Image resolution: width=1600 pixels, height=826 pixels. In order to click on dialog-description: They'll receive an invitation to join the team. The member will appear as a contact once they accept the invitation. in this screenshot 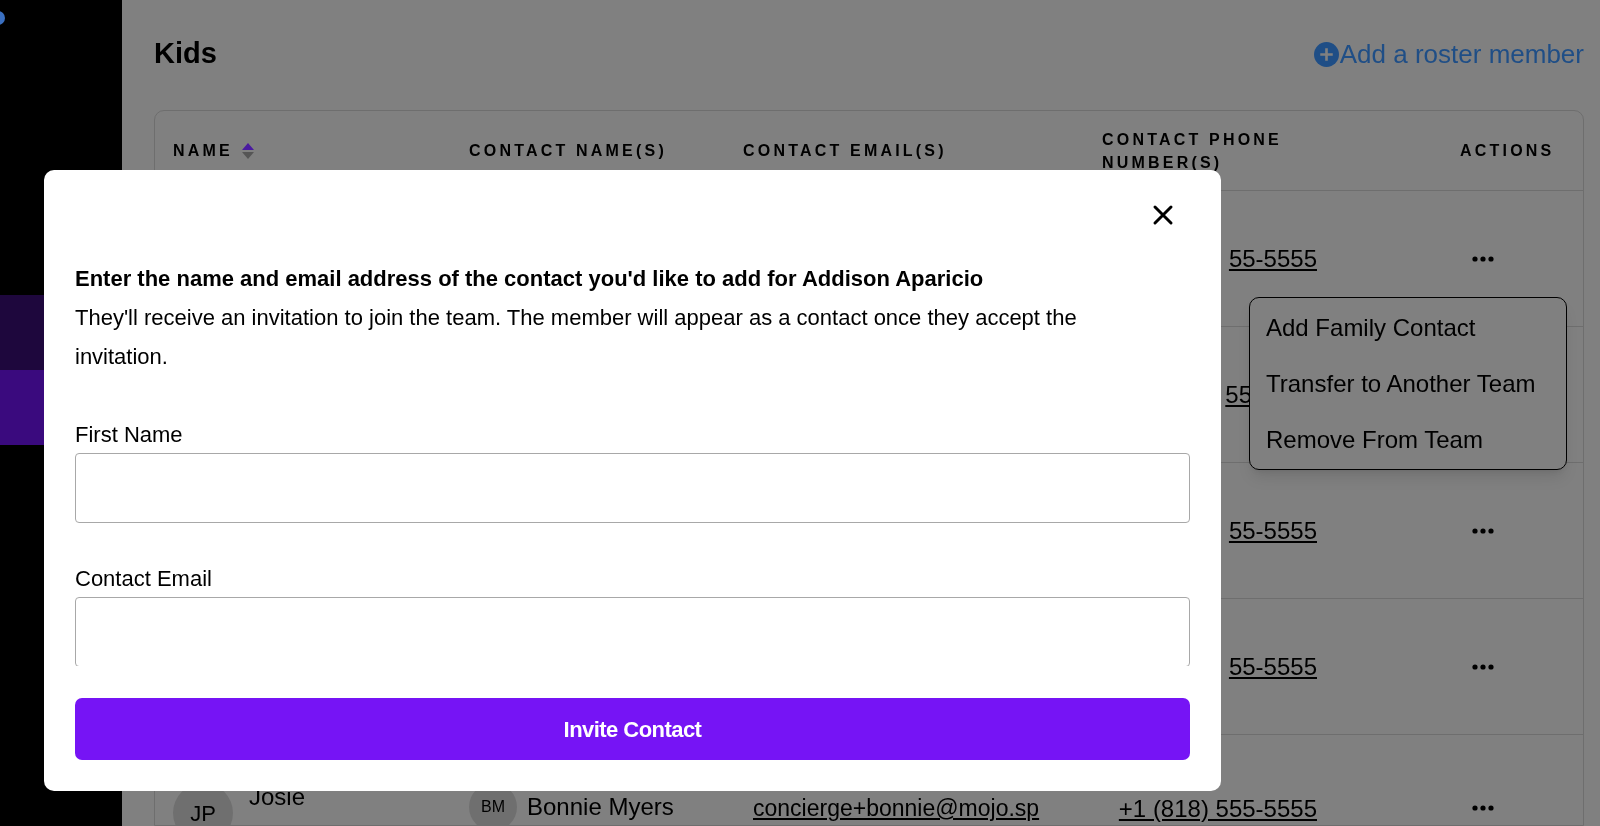, I will do `click(576, 337)`.